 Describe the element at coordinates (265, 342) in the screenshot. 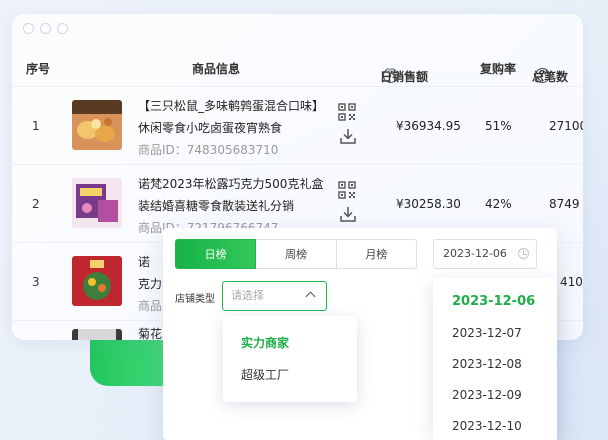

I see `store-option: 实力商家` at that location.